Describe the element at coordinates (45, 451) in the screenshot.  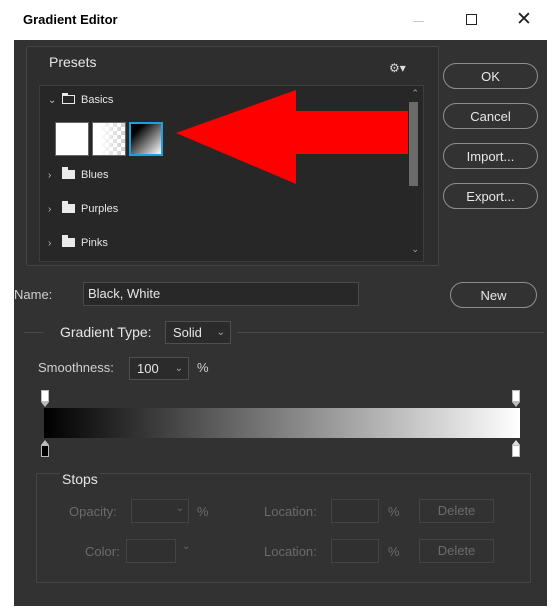
I see `color-stop-left` at that location.